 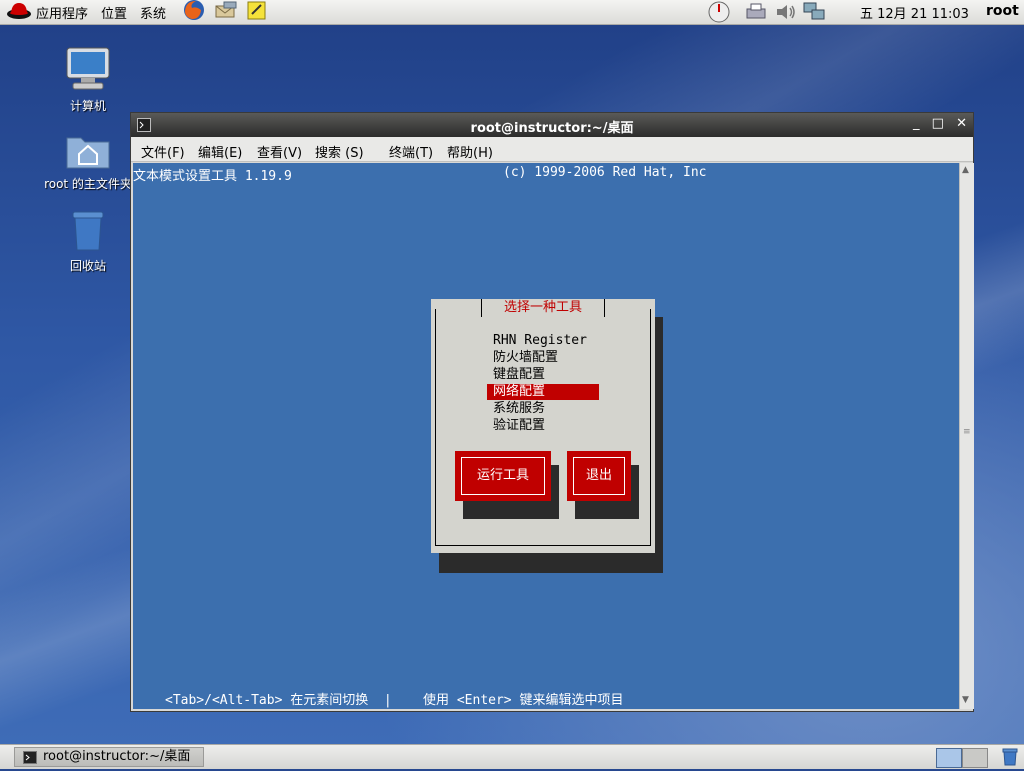 I want to click on network-monitor-icon, so click(x=719, y=14).